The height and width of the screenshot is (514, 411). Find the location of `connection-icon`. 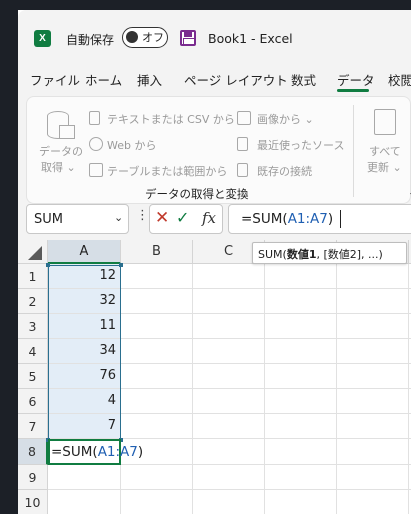

connection-icon is located at coordinates (242, 170).